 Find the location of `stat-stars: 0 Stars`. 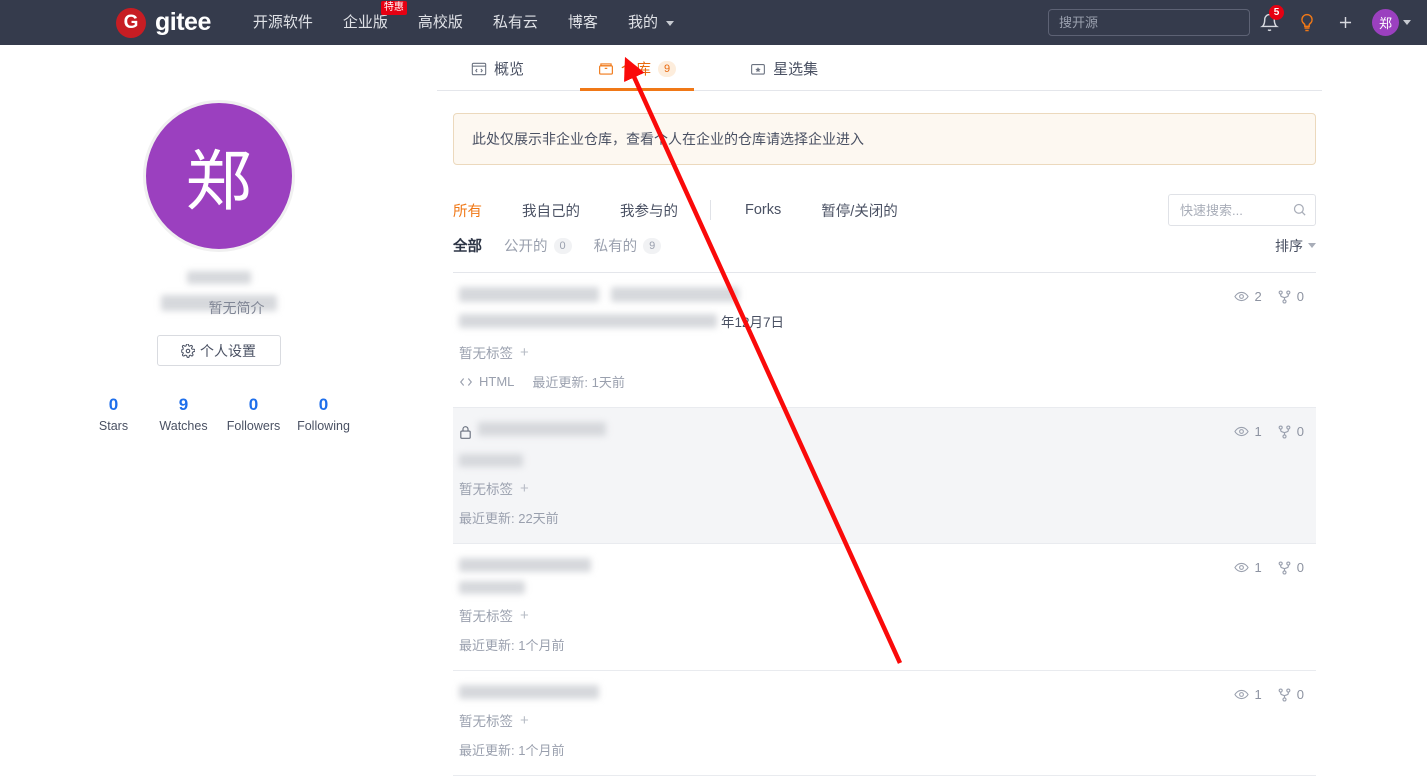

stat-stars: 0 Stars is located at coordinates (114, 414).